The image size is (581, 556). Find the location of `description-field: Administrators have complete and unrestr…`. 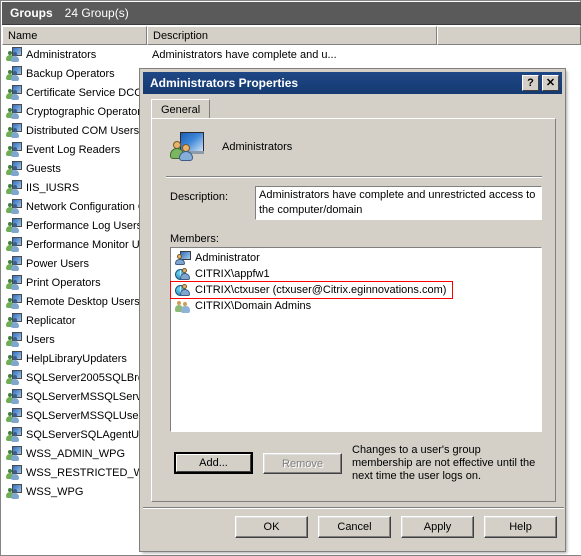

description-field: Administrators have complete and unrestr… is located at coordinates (398, 203).